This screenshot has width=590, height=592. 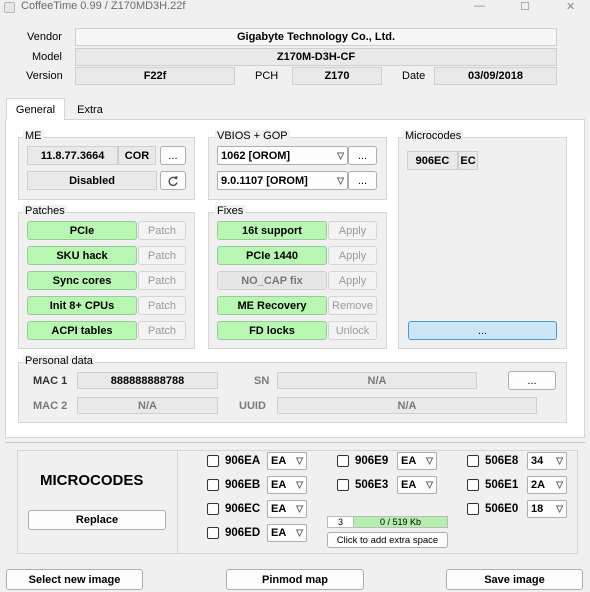 I want to click on vbios-select: 1062 [OROM] ▽, so click(x=282, y=155).